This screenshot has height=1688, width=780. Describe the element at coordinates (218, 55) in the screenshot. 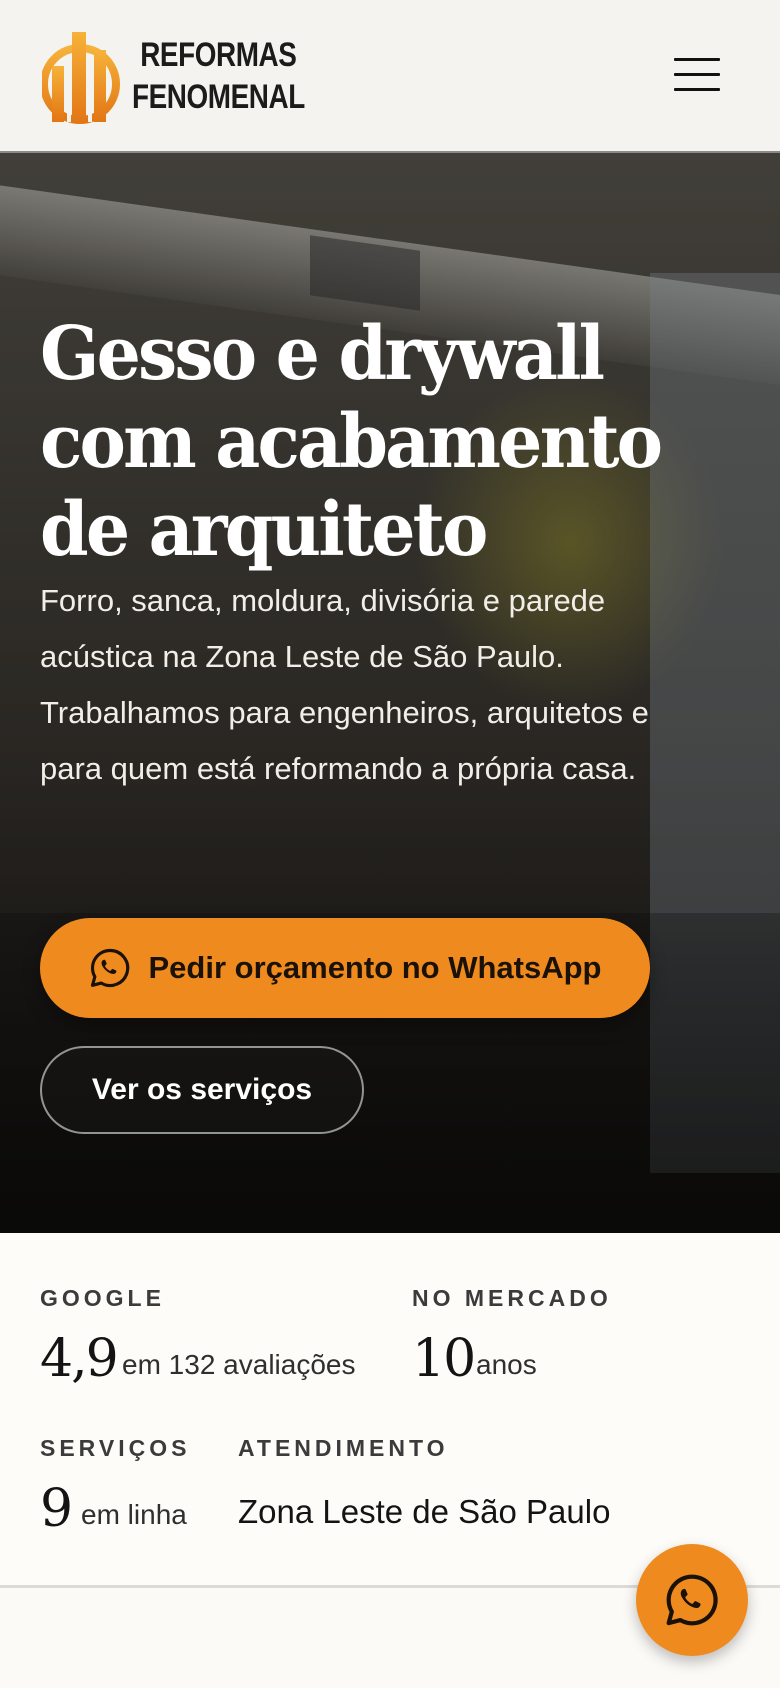

I see `brand-name-line1: REFORMAS` at that location.